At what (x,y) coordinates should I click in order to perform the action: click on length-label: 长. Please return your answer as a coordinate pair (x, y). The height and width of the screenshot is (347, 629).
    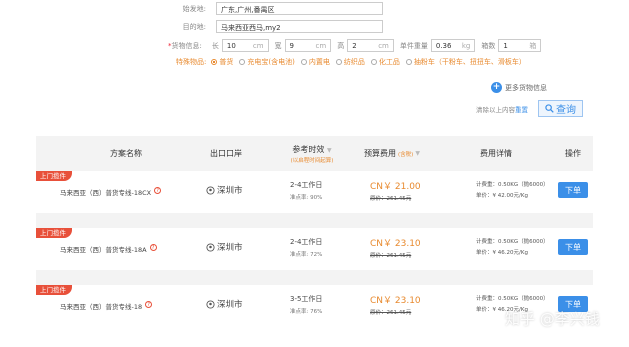
    Looking at the image, I should click on (215, 45).